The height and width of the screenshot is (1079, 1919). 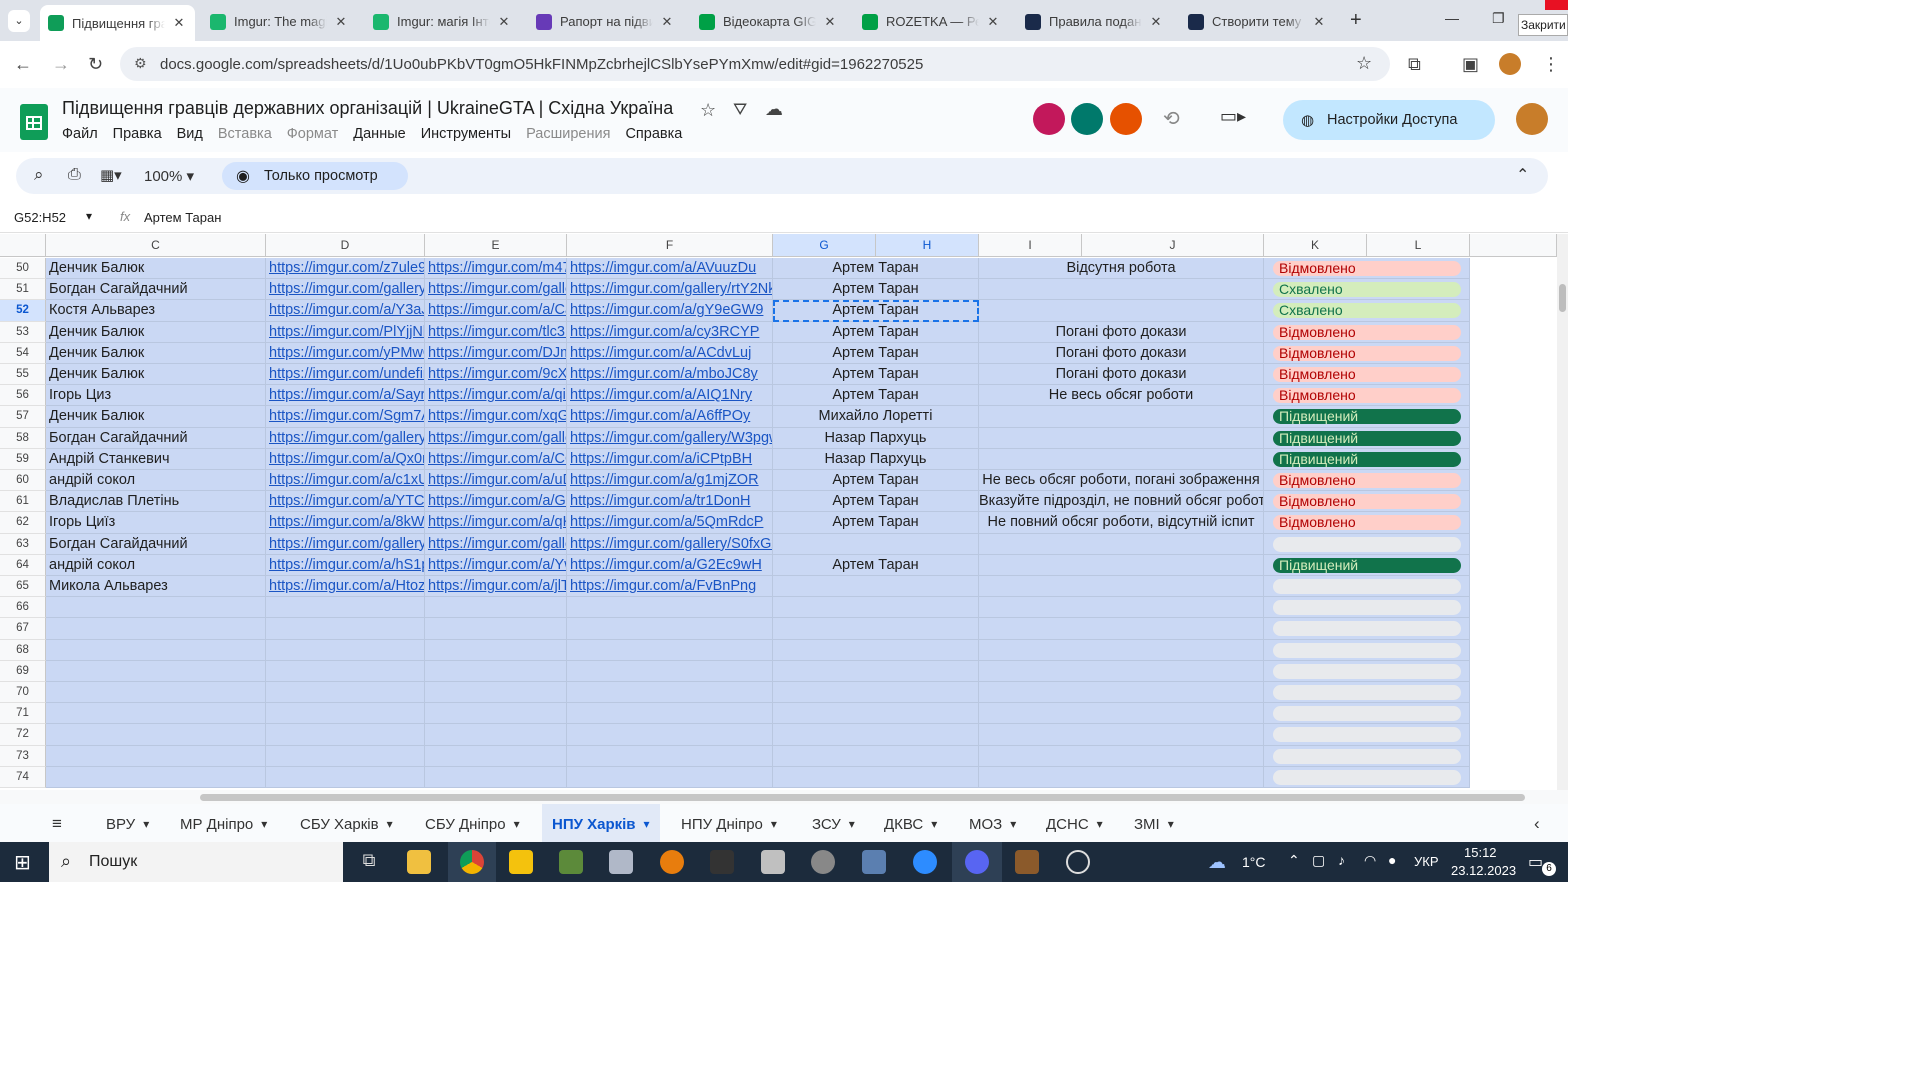 I want to click on sheet-tab: МОЗ ▾, so click(x=992, y=824).